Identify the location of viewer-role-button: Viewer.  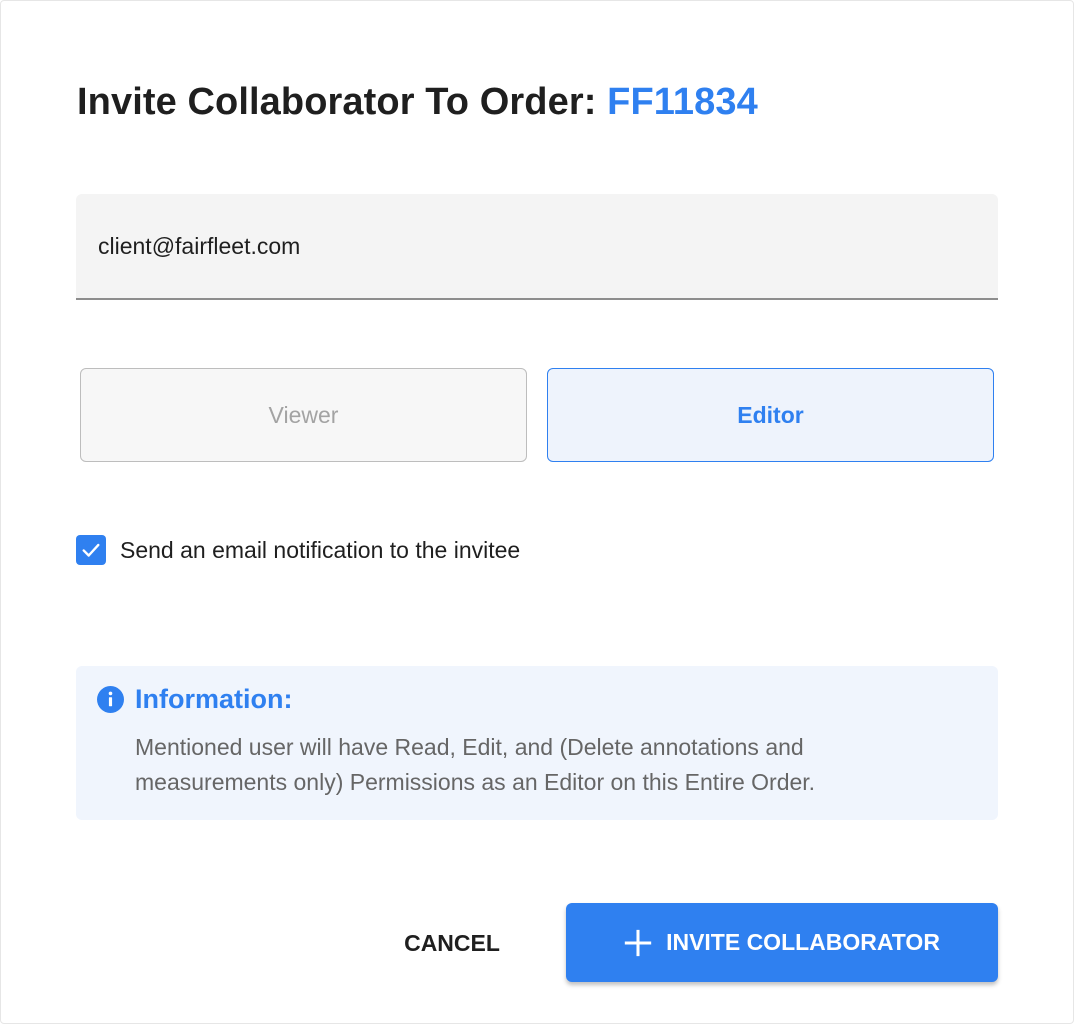
(303, 415).